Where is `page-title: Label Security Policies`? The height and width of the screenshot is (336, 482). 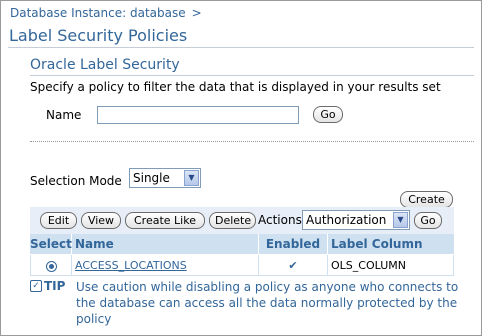
page-title: Label Security Policies is located at coordinates (98, 35).